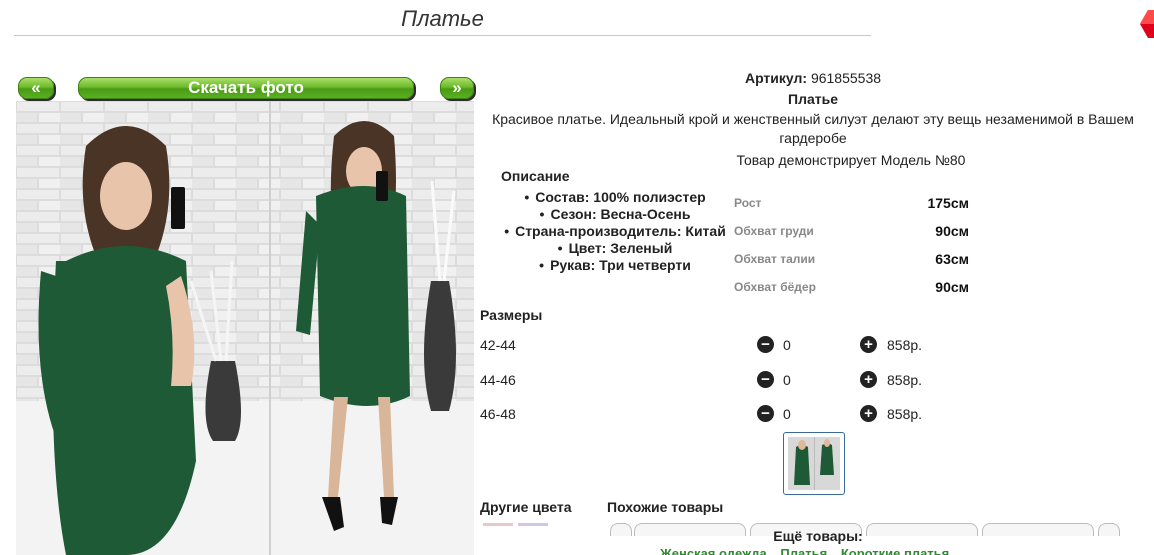 The height and width of the screenshot is (555, 1154). What do you see at coordinates (615, 265) in the screenshot?
I see `feature-item: Рукав: Три четверти` at bounding box center [615, 265].